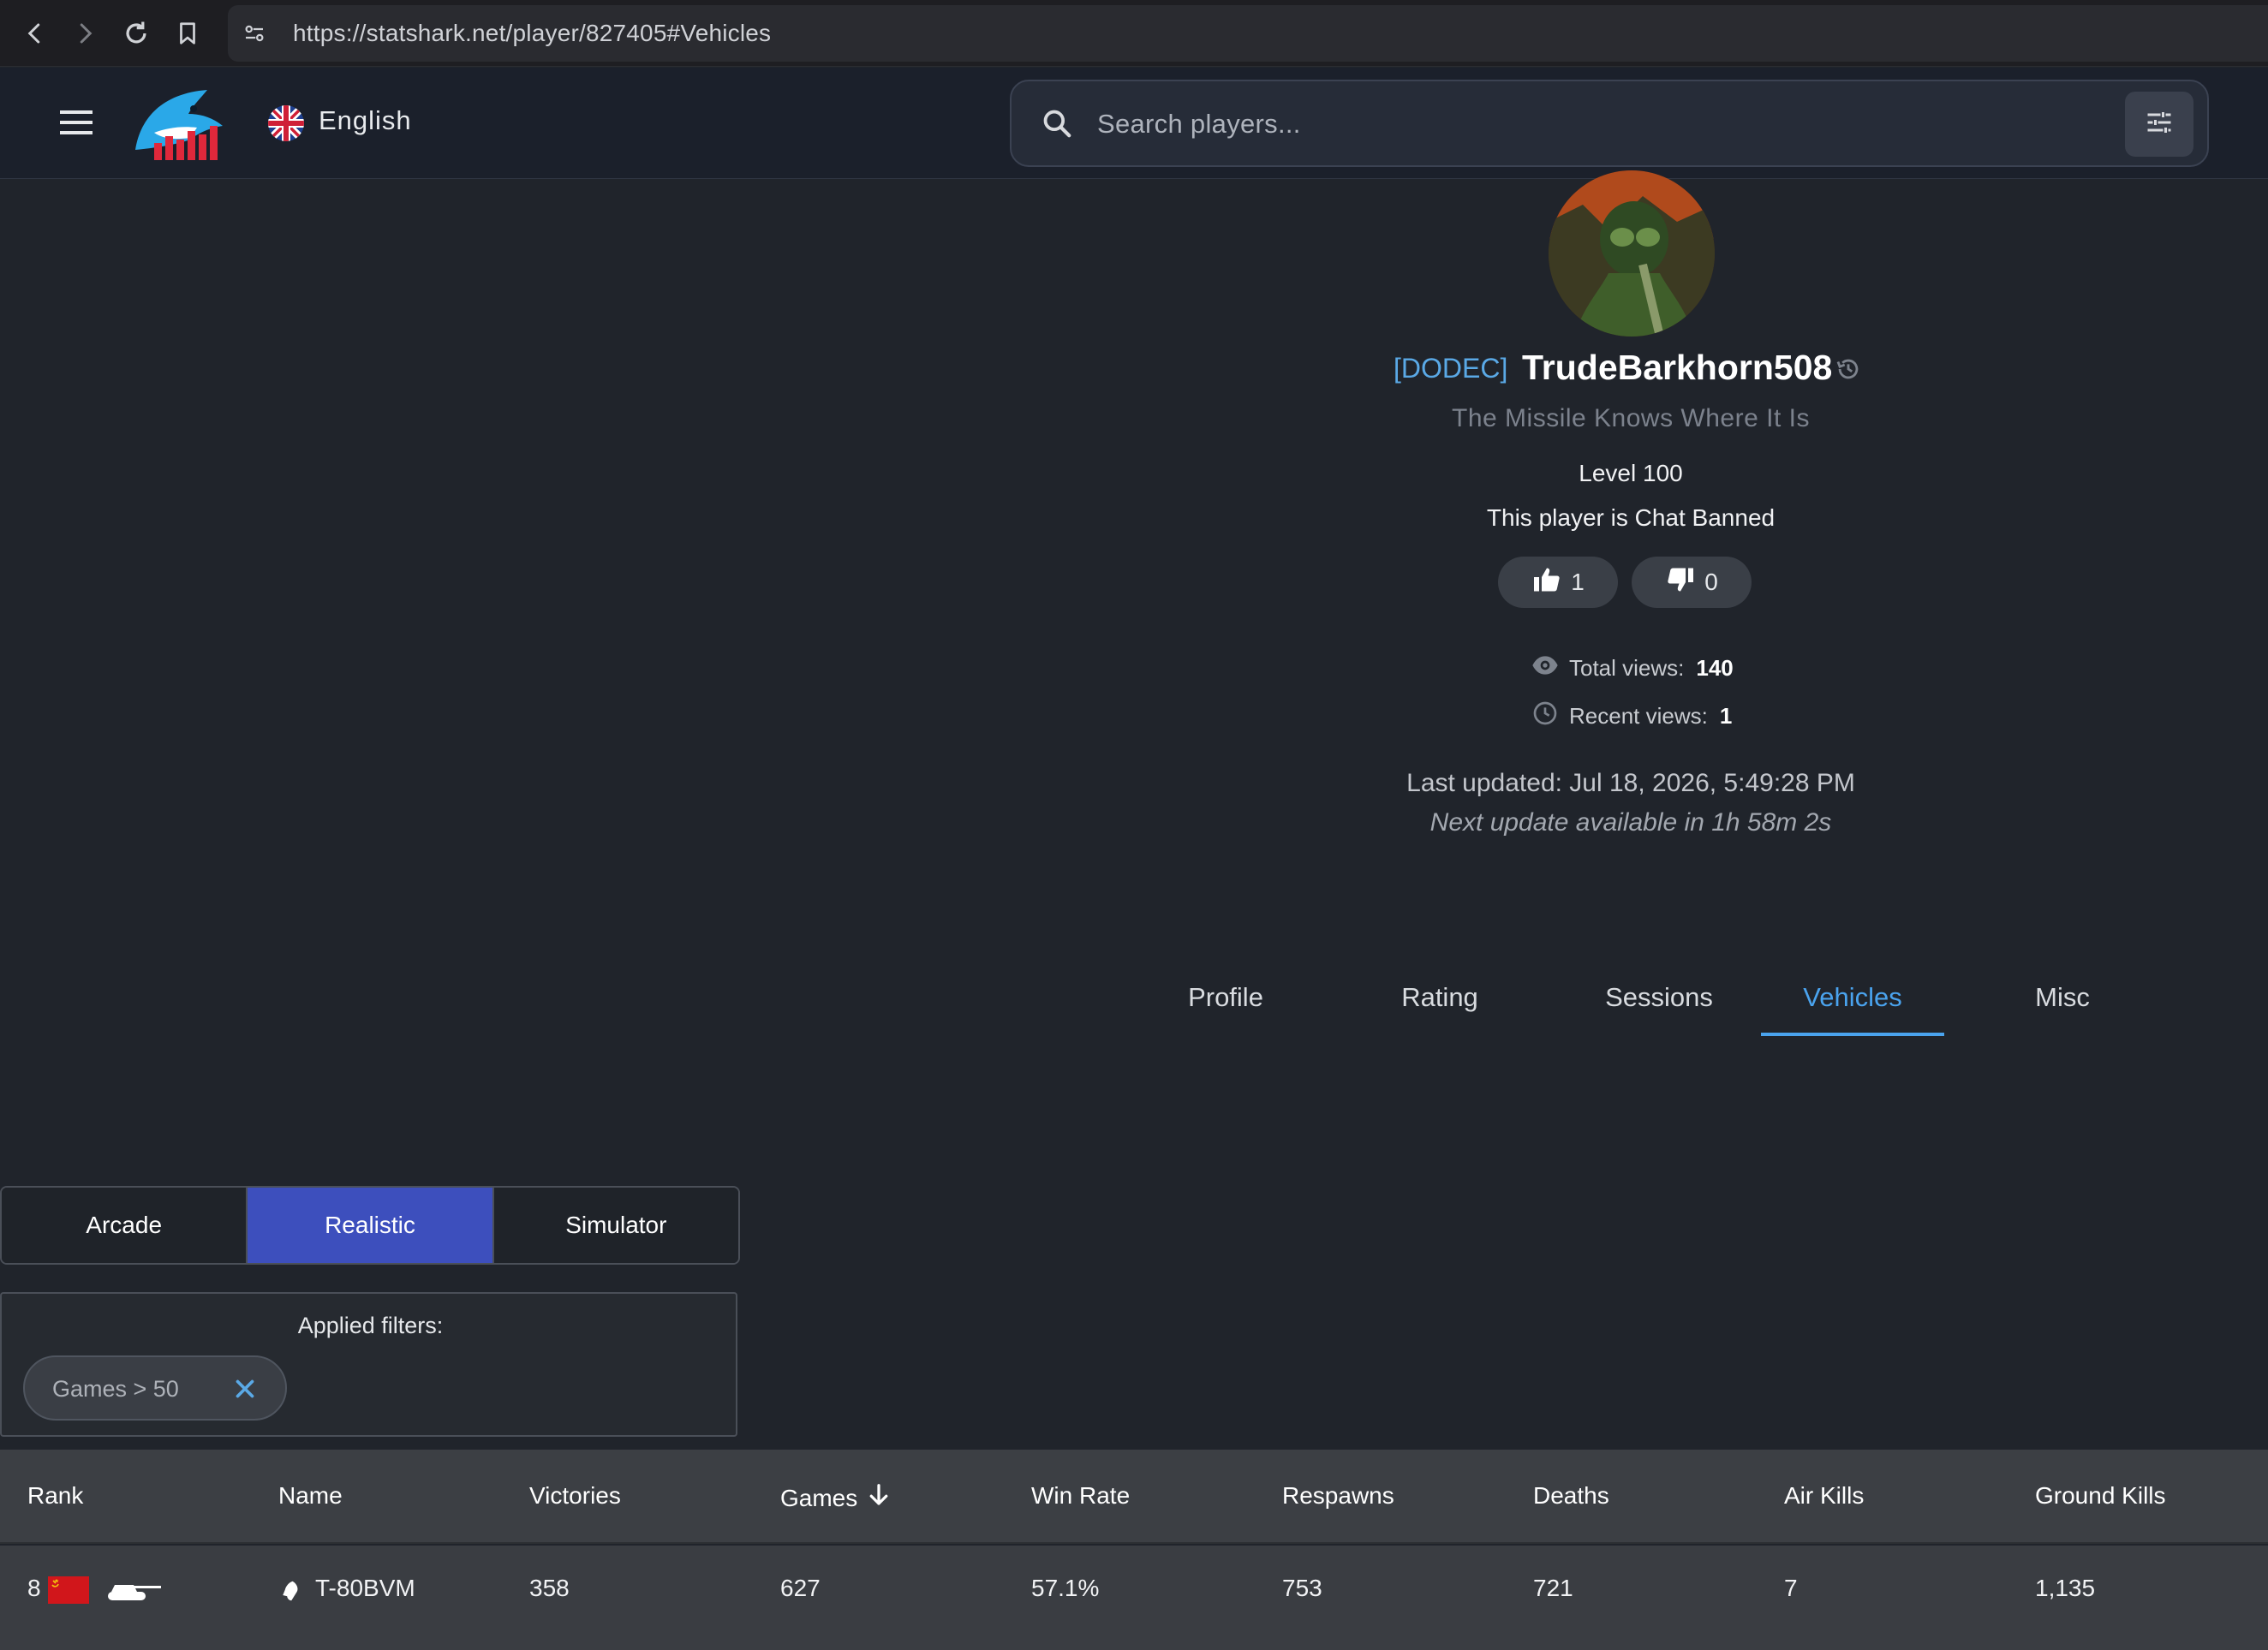 The image size is (2268, 1650). I want to click on search-filter-button, so click(2159, 124).